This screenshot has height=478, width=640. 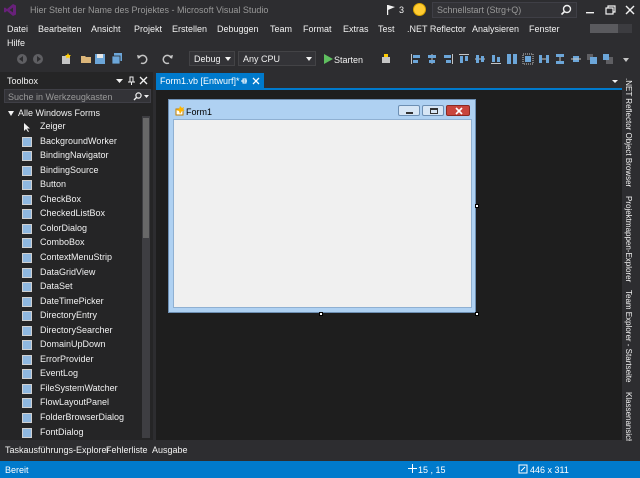 I want to click on tab-error-list: Fehlerliste, so click(x=127, y=450).